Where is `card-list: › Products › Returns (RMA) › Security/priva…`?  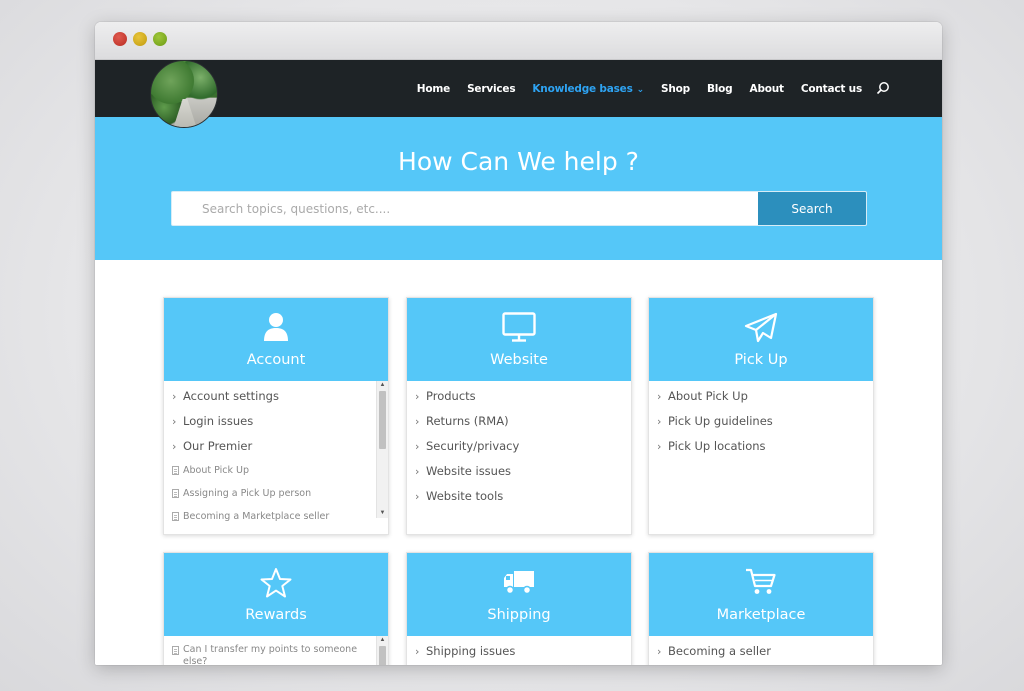 card-list: › Products › Returns (RMA) › Security/priva… is located at coordinates (519, 446).